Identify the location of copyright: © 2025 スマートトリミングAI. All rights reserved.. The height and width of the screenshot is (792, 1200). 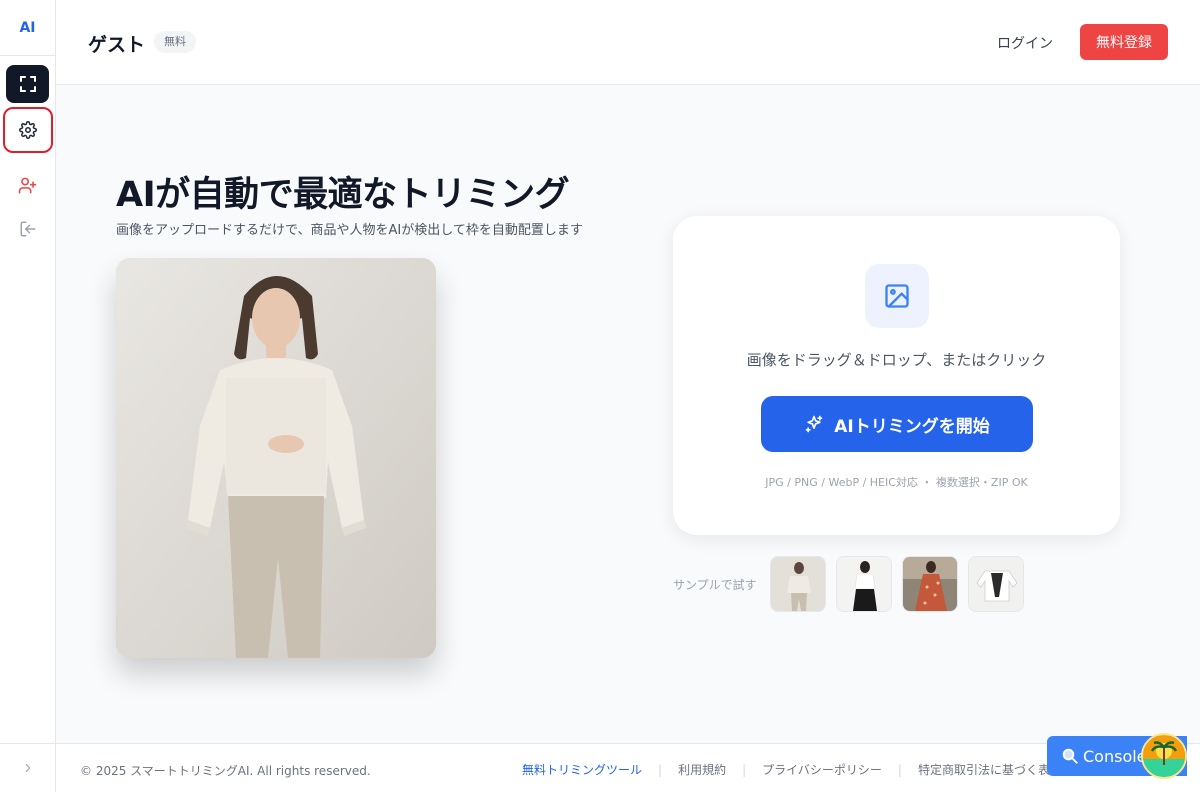
(225, 771).